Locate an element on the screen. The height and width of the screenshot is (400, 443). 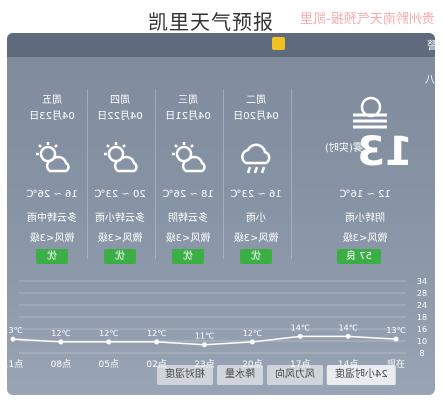
forecast-day: 周四 04月22日 20 ~ 23℃ 多云转小雨微风<3级优 is located at coordinates (120, 178).